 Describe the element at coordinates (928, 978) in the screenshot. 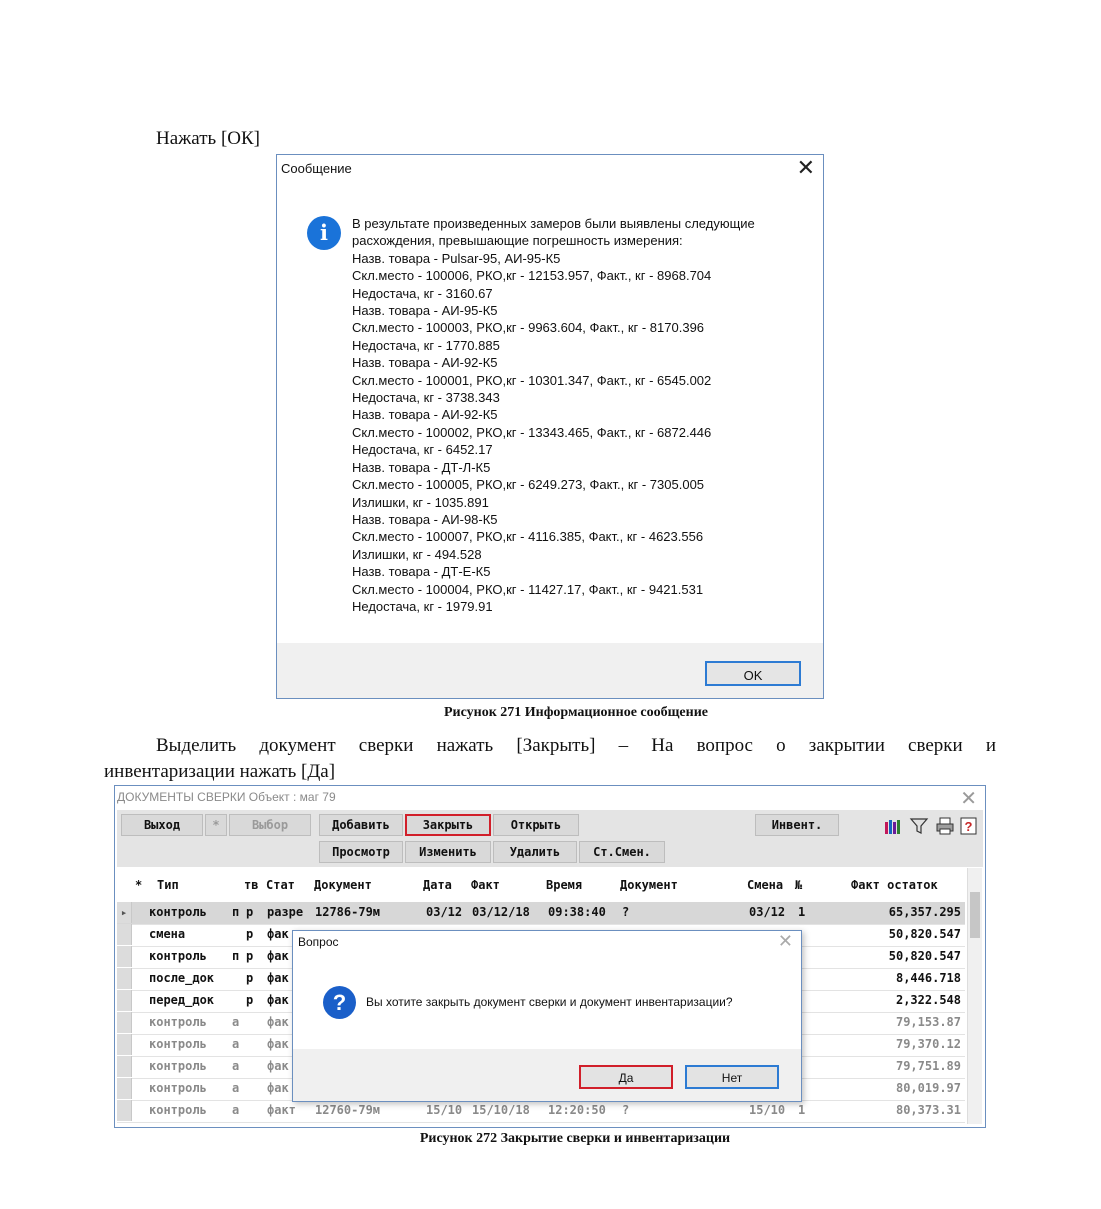

I see `cell-rest: 8,446.718` at that location.